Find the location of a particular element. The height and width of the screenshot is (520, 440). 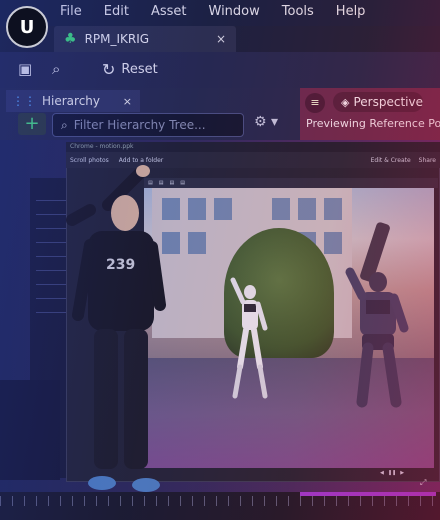

tab-hierarchy: ⋮⋮ Hierarchy × is located at coordinates (73, 101).